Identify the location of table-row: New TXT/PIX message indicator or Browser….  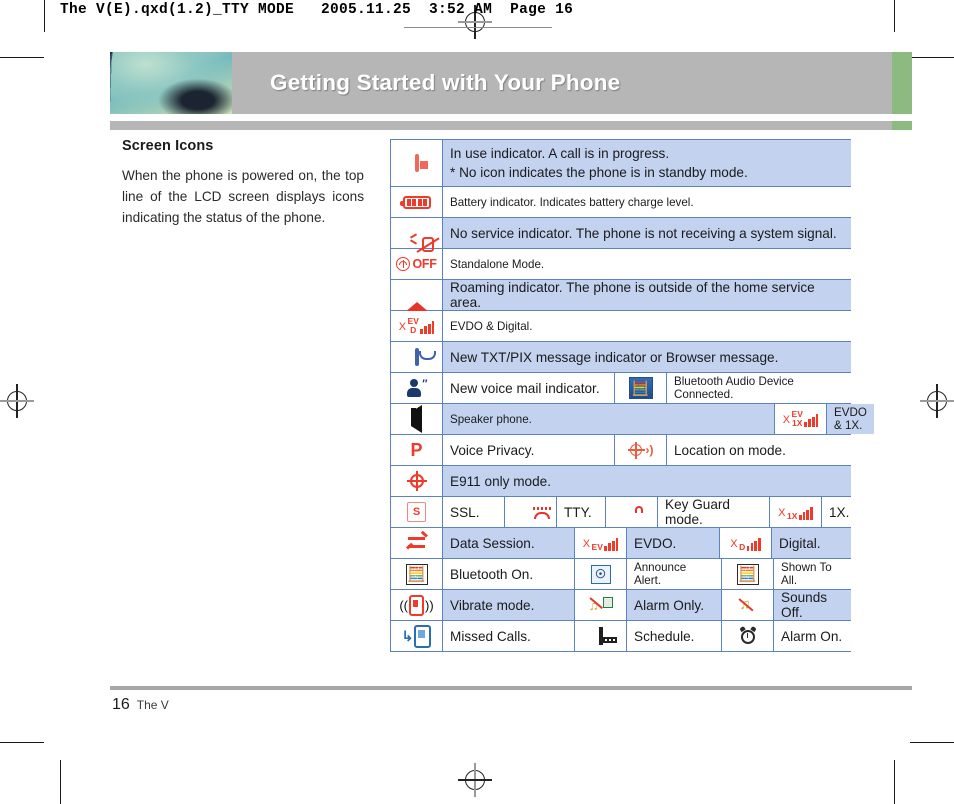
(621, 357).